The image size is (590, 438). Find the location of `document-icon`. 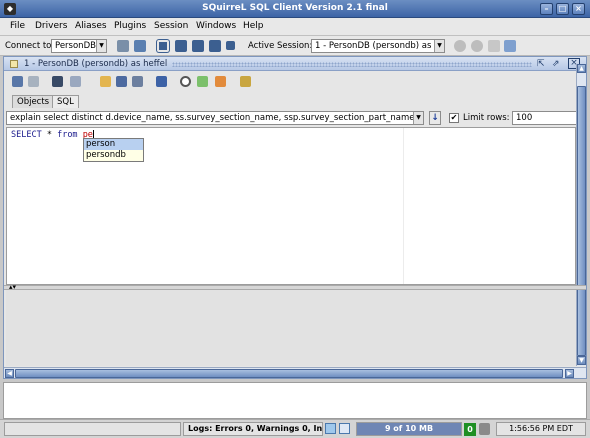

document-icon is located at coordinates (14, 64).